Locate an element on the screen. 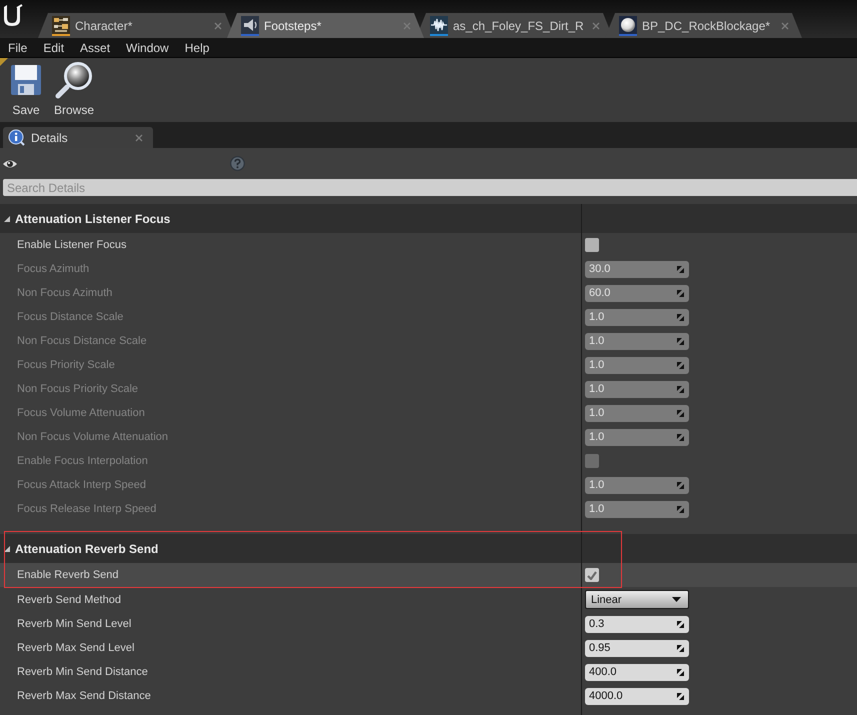 This screenshot has height=715, width=857. details-tab: Details is located at coordinates (78, 137).